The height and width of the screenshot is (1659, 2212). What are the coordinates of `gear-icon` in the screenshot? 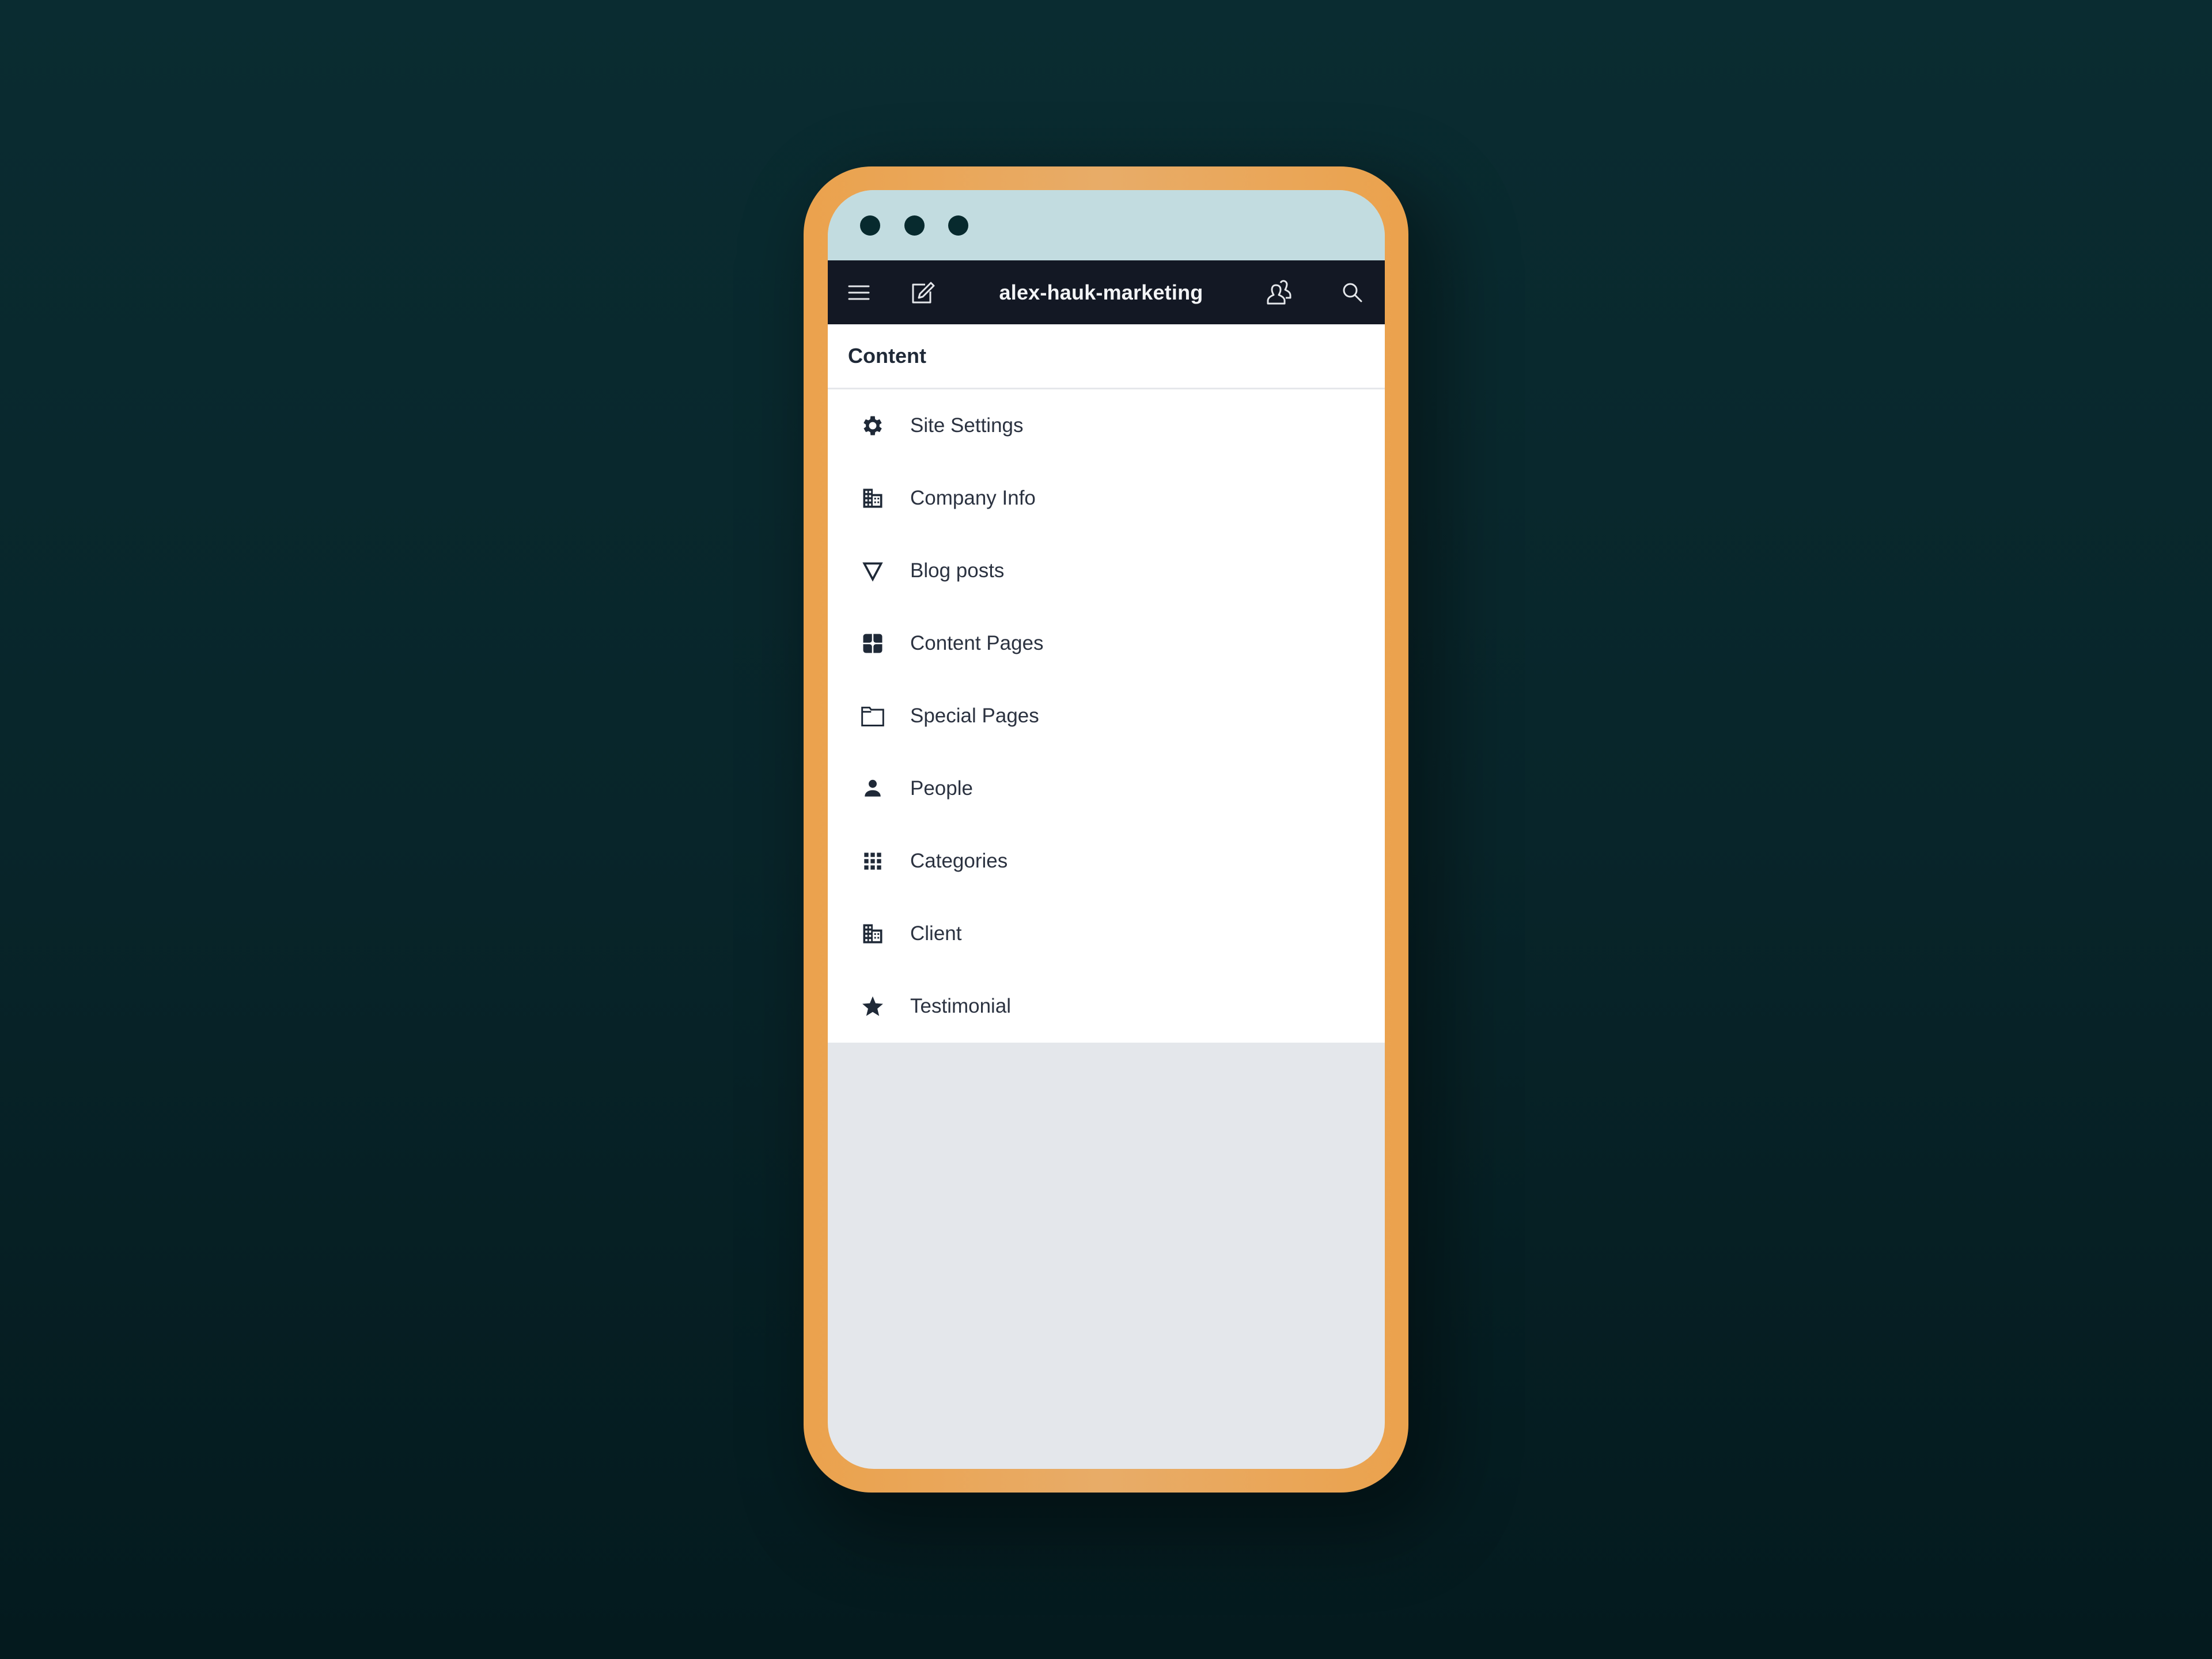 It's located at (872, 425).